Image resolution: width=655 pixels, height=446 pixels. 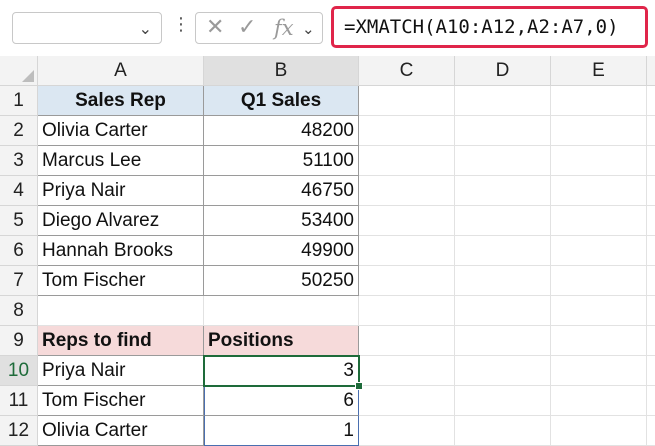 I want to click on row-header-10: 10, so click(x=19, y=371).